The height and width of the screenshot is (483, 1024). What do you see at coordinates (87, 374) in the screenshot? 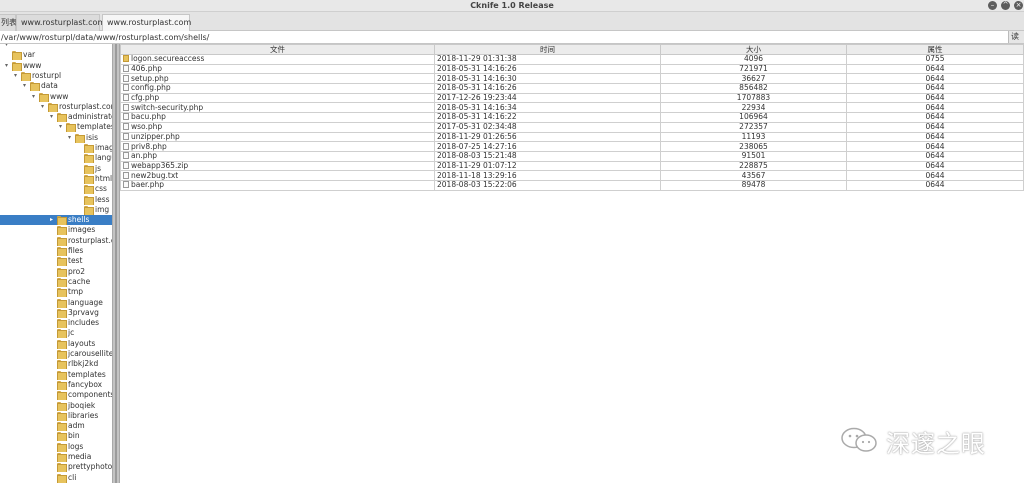
I see `tree-item-label: templates` at bounding box center [87, 374].